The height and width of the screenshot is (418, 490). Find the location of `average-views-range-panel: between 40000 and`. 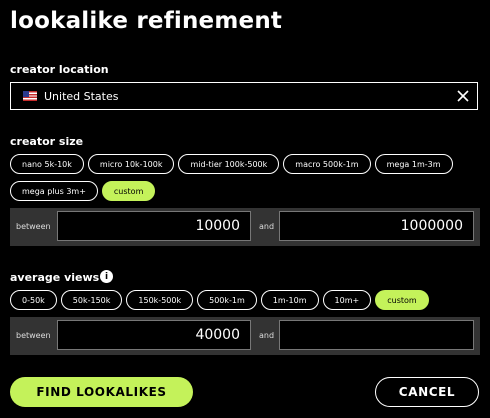

average-views-range-panel: between 40000 and is located at coordinates (245, 336).